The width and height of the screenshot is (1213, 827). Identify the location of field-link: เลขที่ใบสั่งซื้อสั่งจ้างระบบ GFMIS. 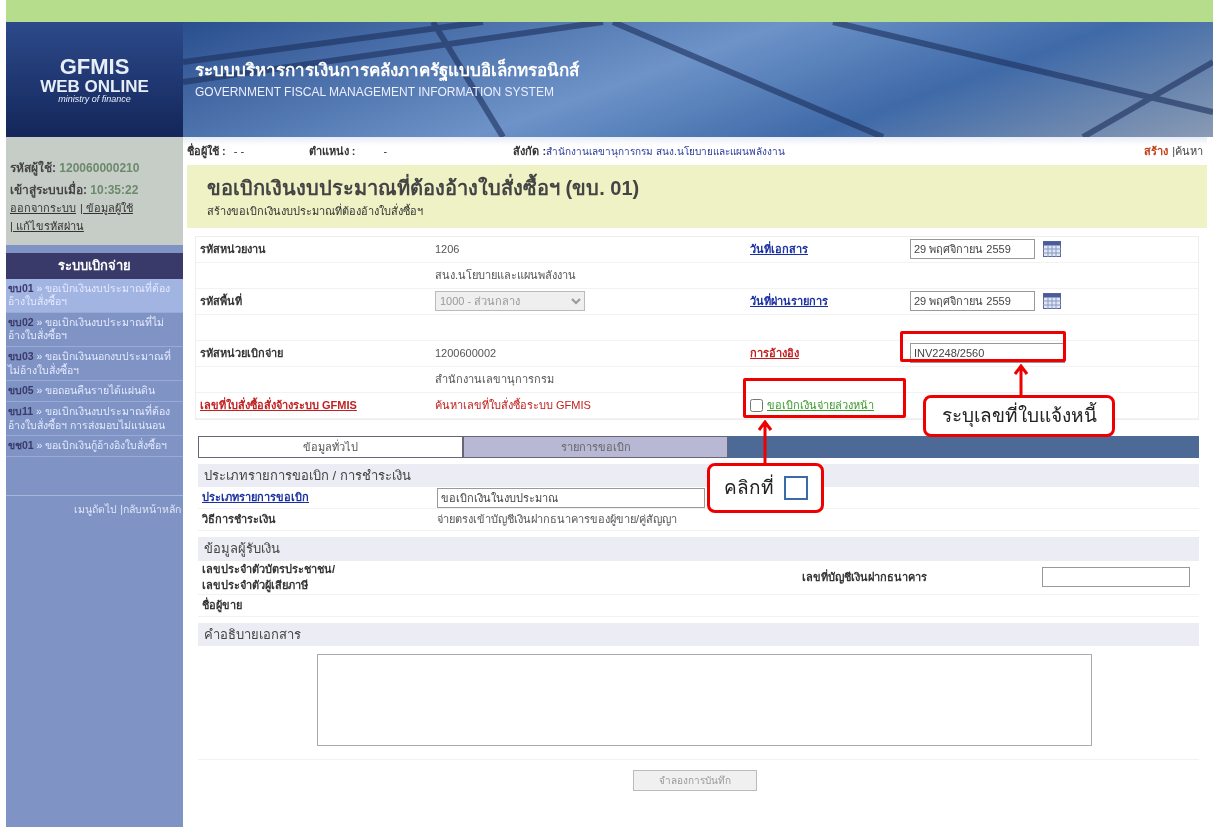
(278, 404).